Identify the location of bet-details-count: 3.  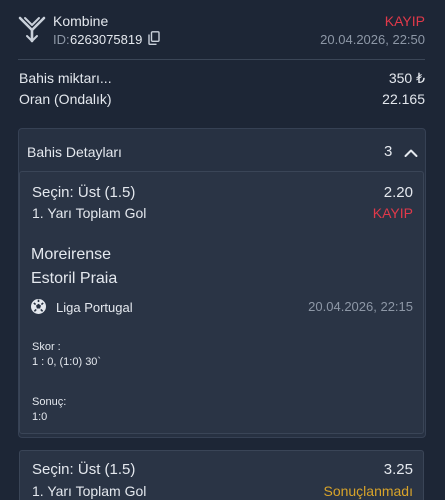
(388, 151).